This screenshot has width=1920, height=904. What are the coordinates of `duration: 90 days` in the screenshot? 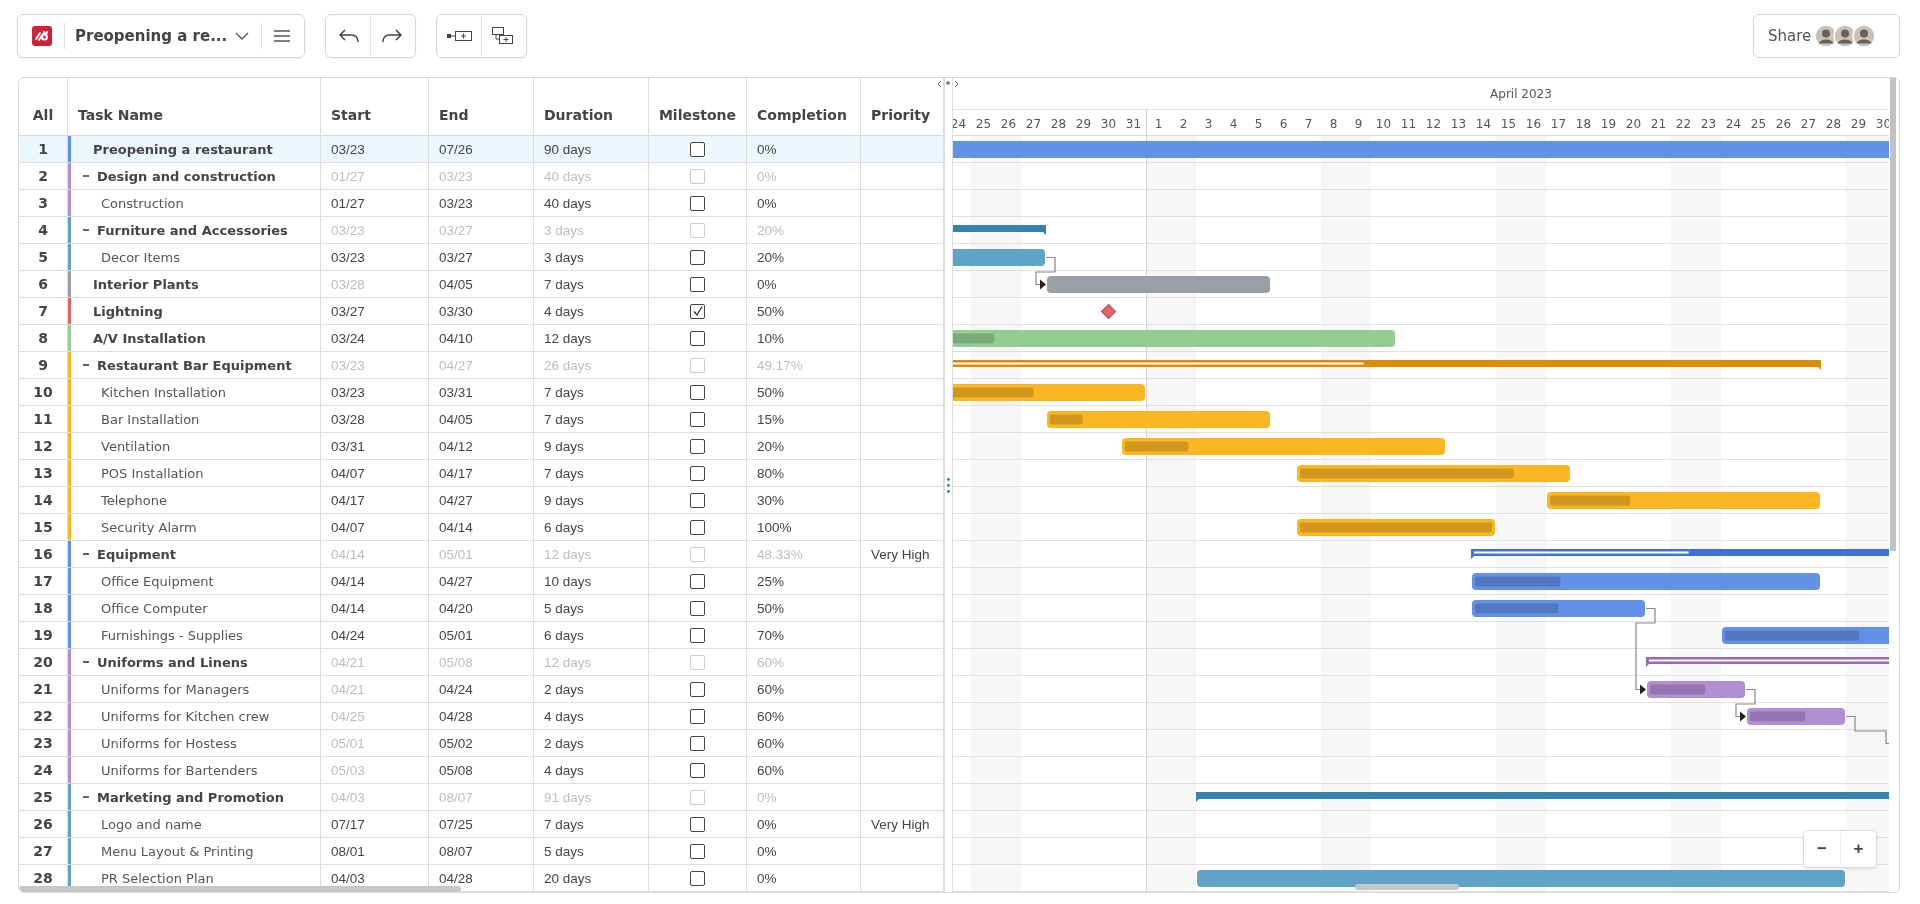 It's located at (591, 149).